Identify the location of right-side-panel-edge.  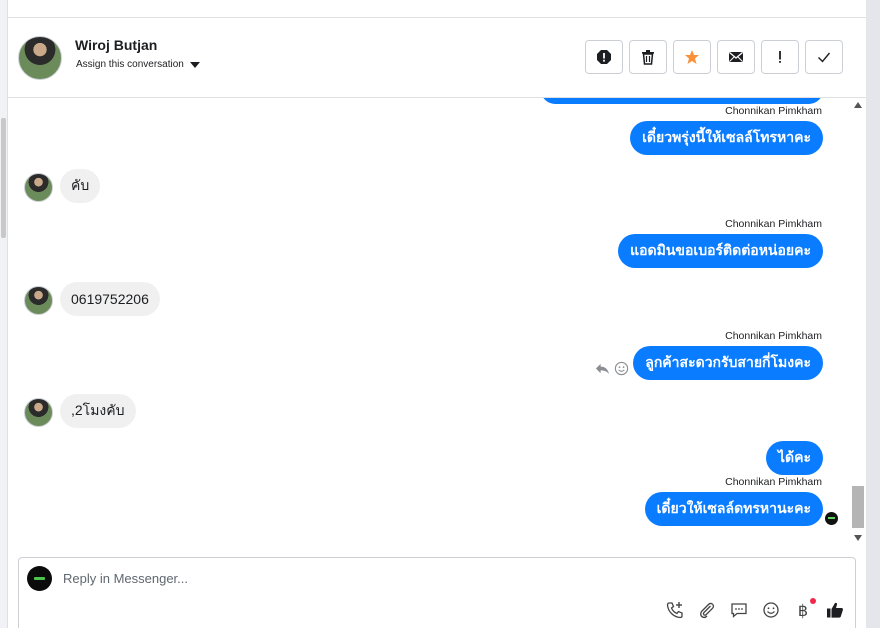
(873, 314).